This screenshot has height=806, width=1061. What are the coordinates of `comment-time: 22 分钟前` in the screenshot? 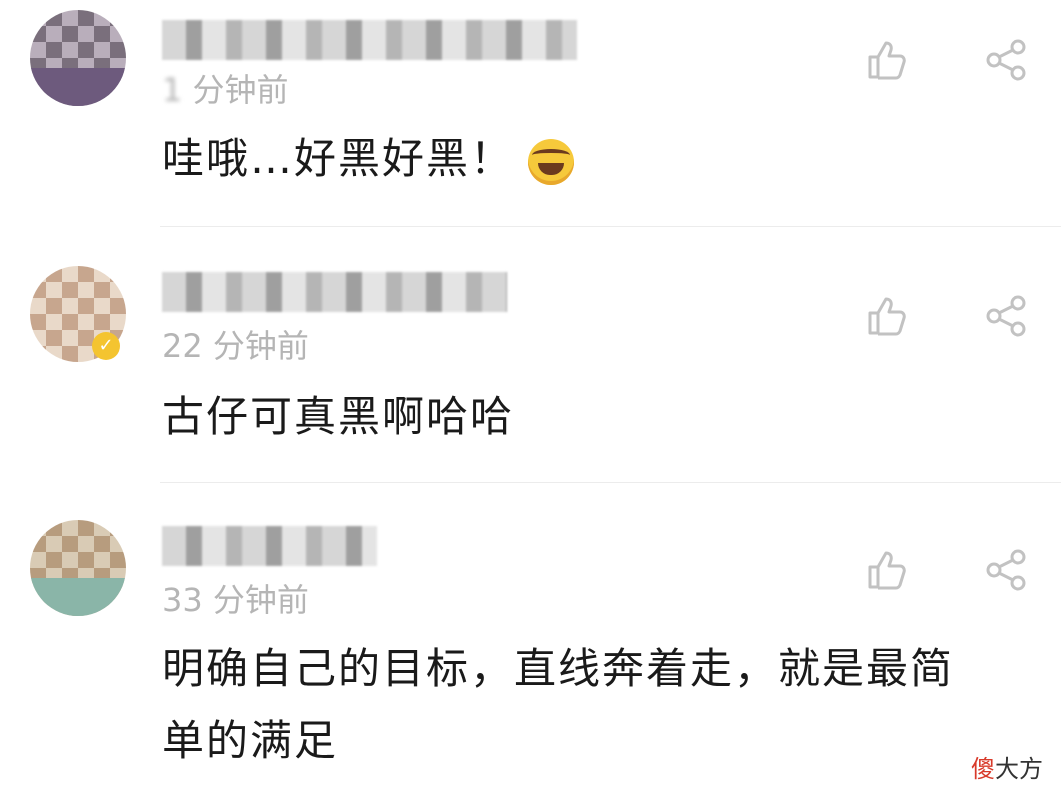 It's located at (235, 346).